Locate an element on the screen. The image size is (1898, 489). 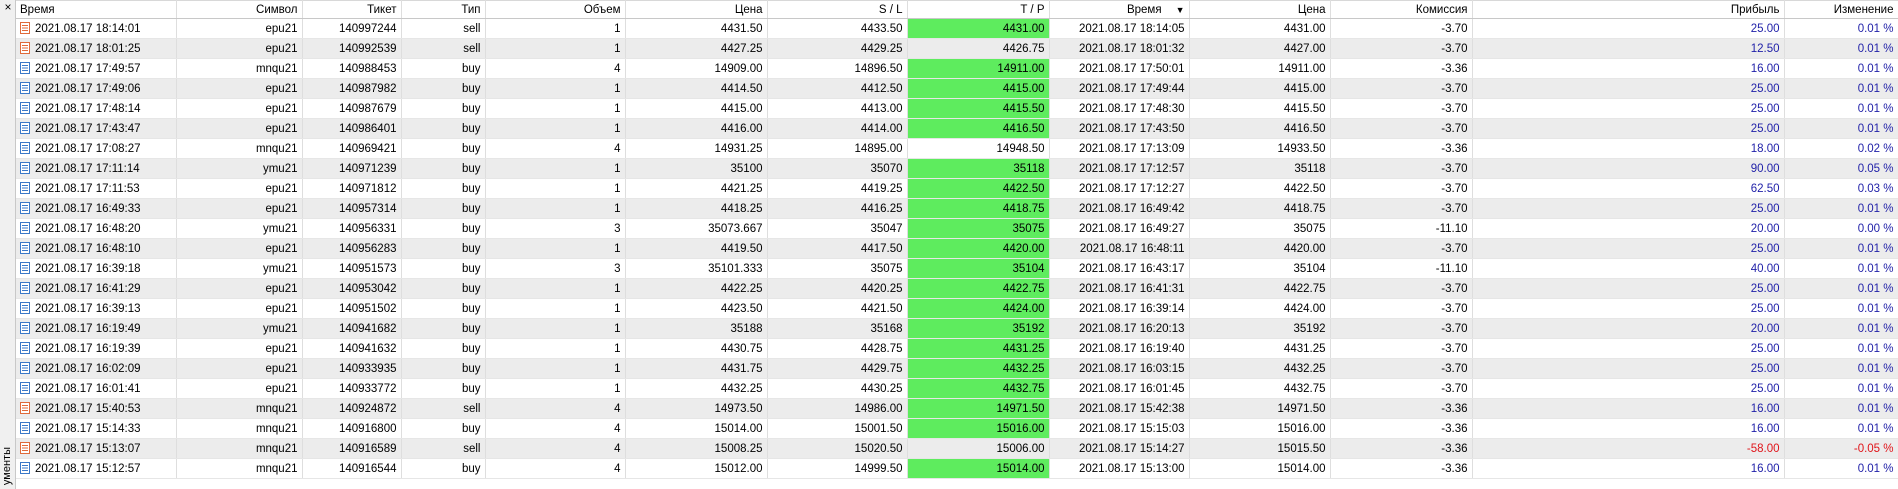
cell-sl: 4429.75 is located at coordinates (837, 368).